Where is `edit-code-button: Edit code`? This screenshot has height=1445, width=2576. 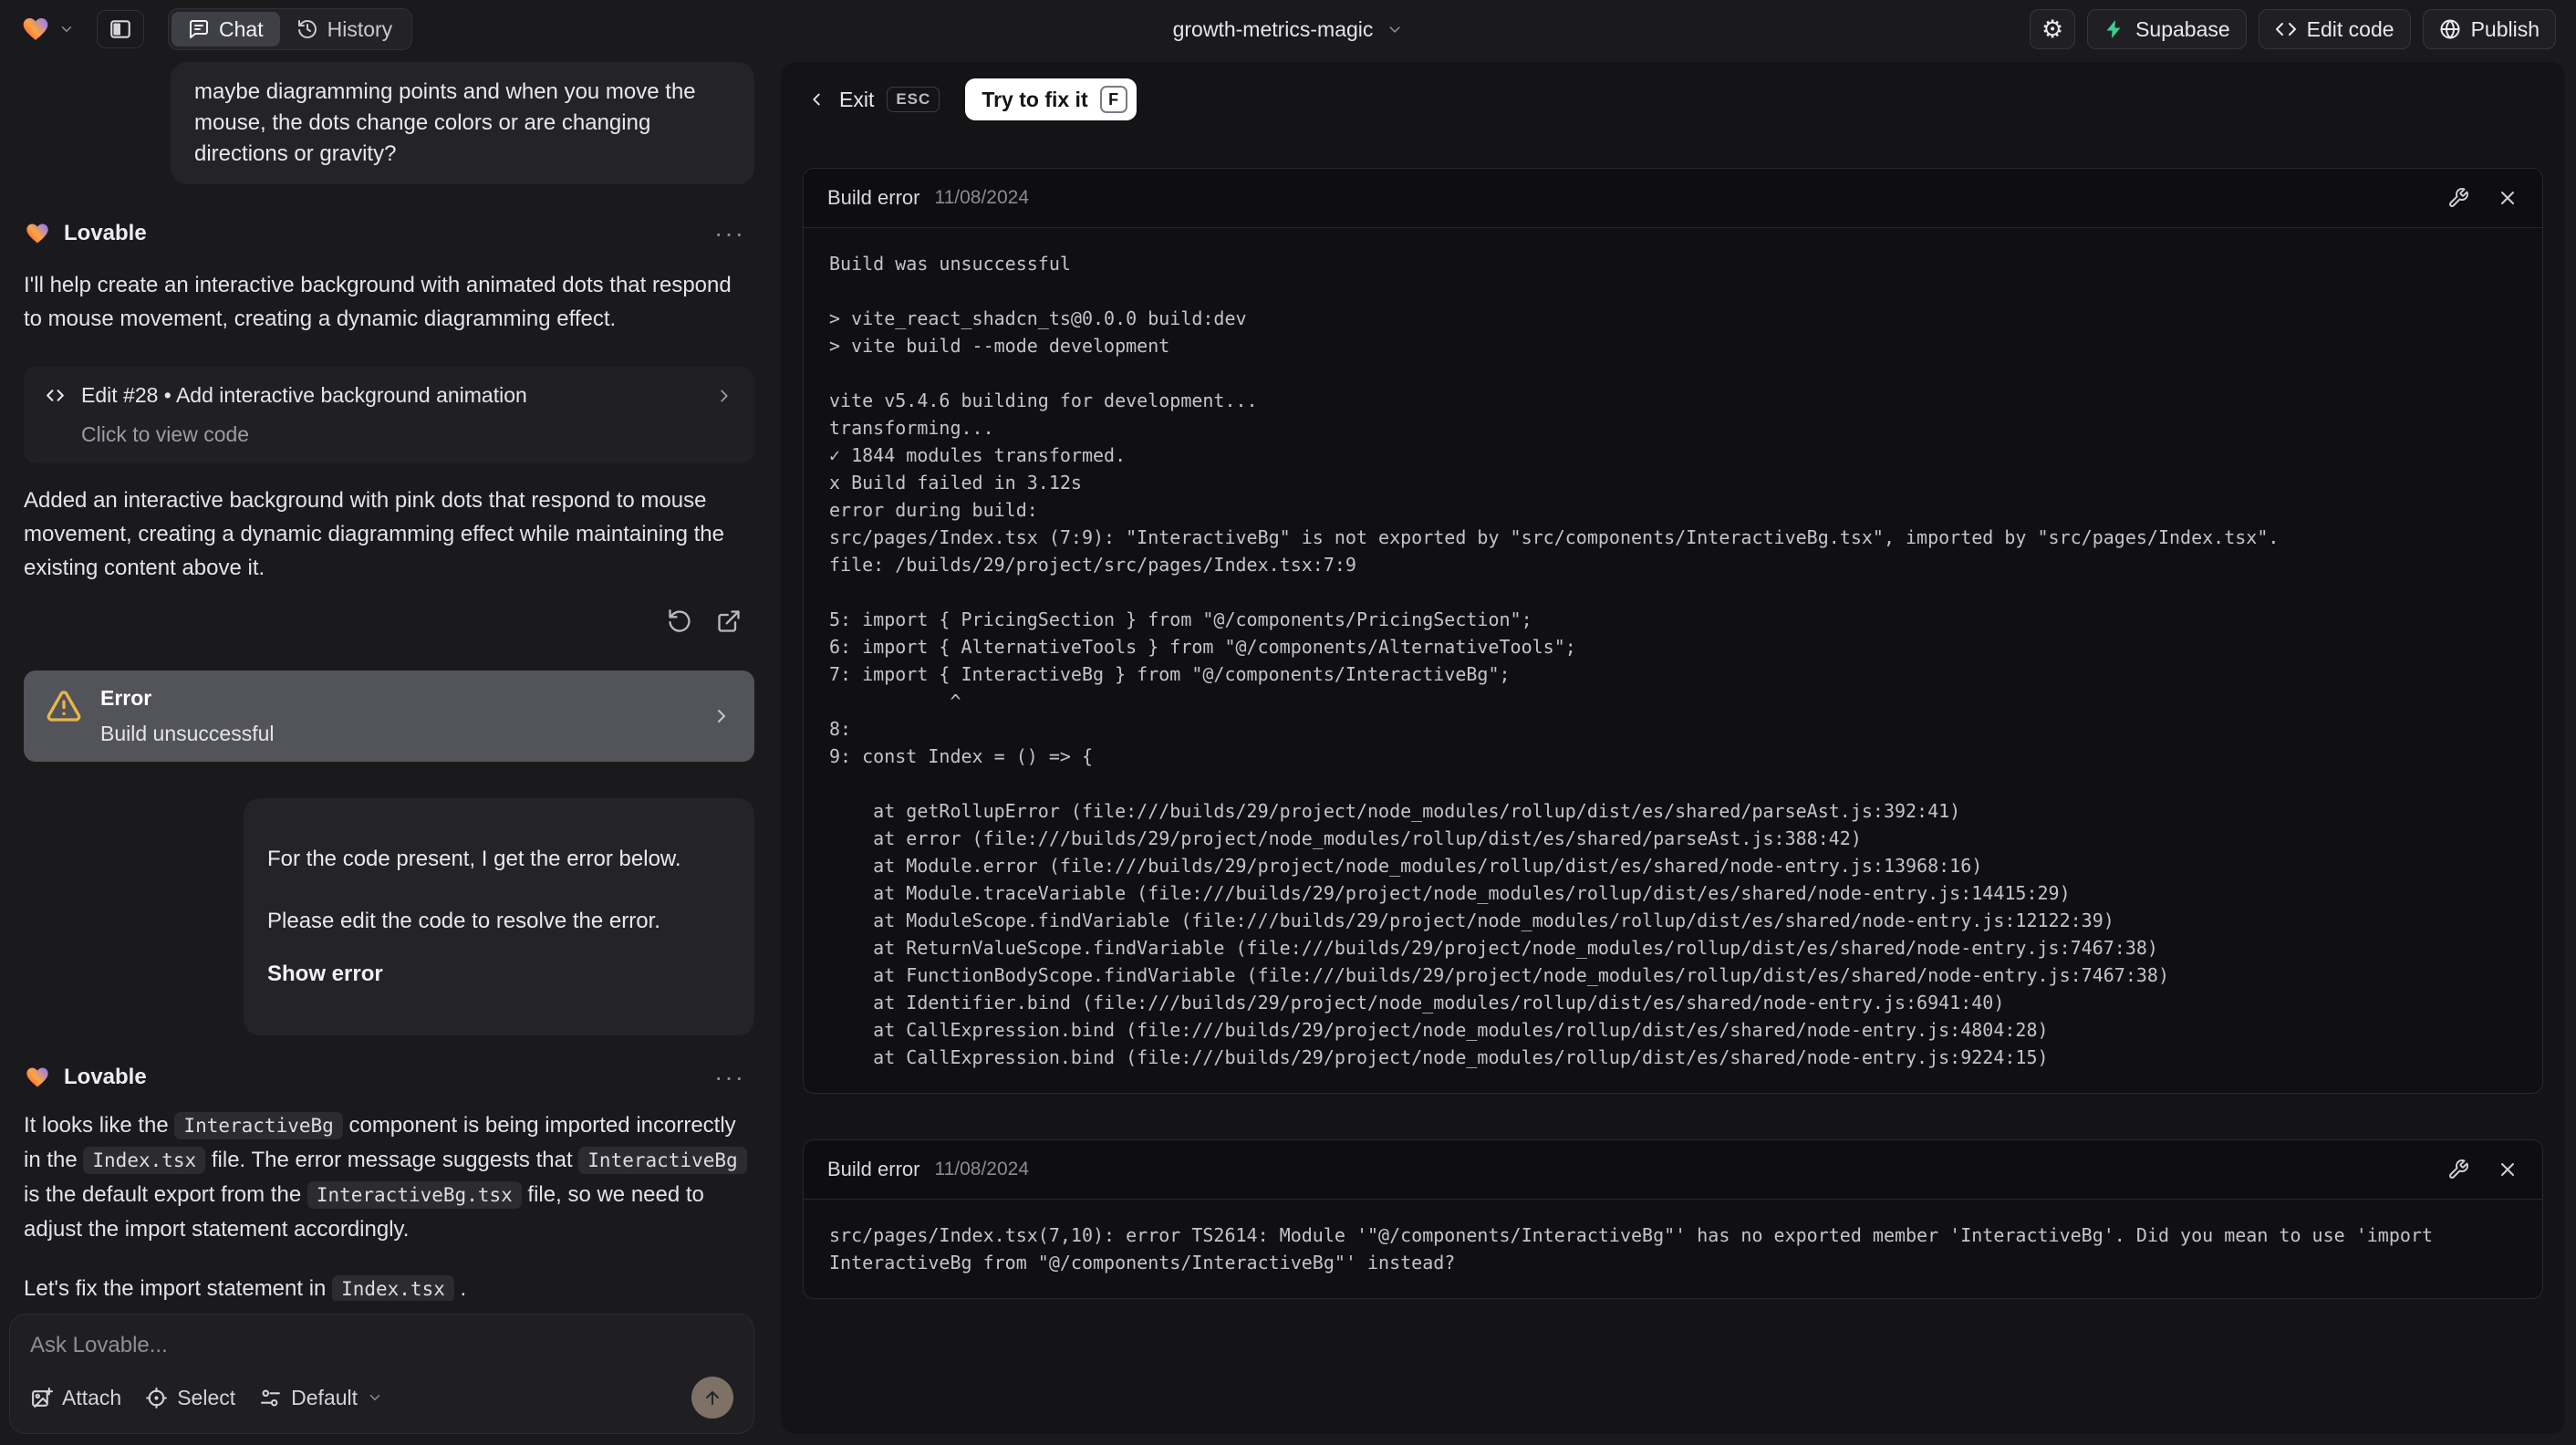
edit-code-button: Edit code is located at coordinates (2334, 29).